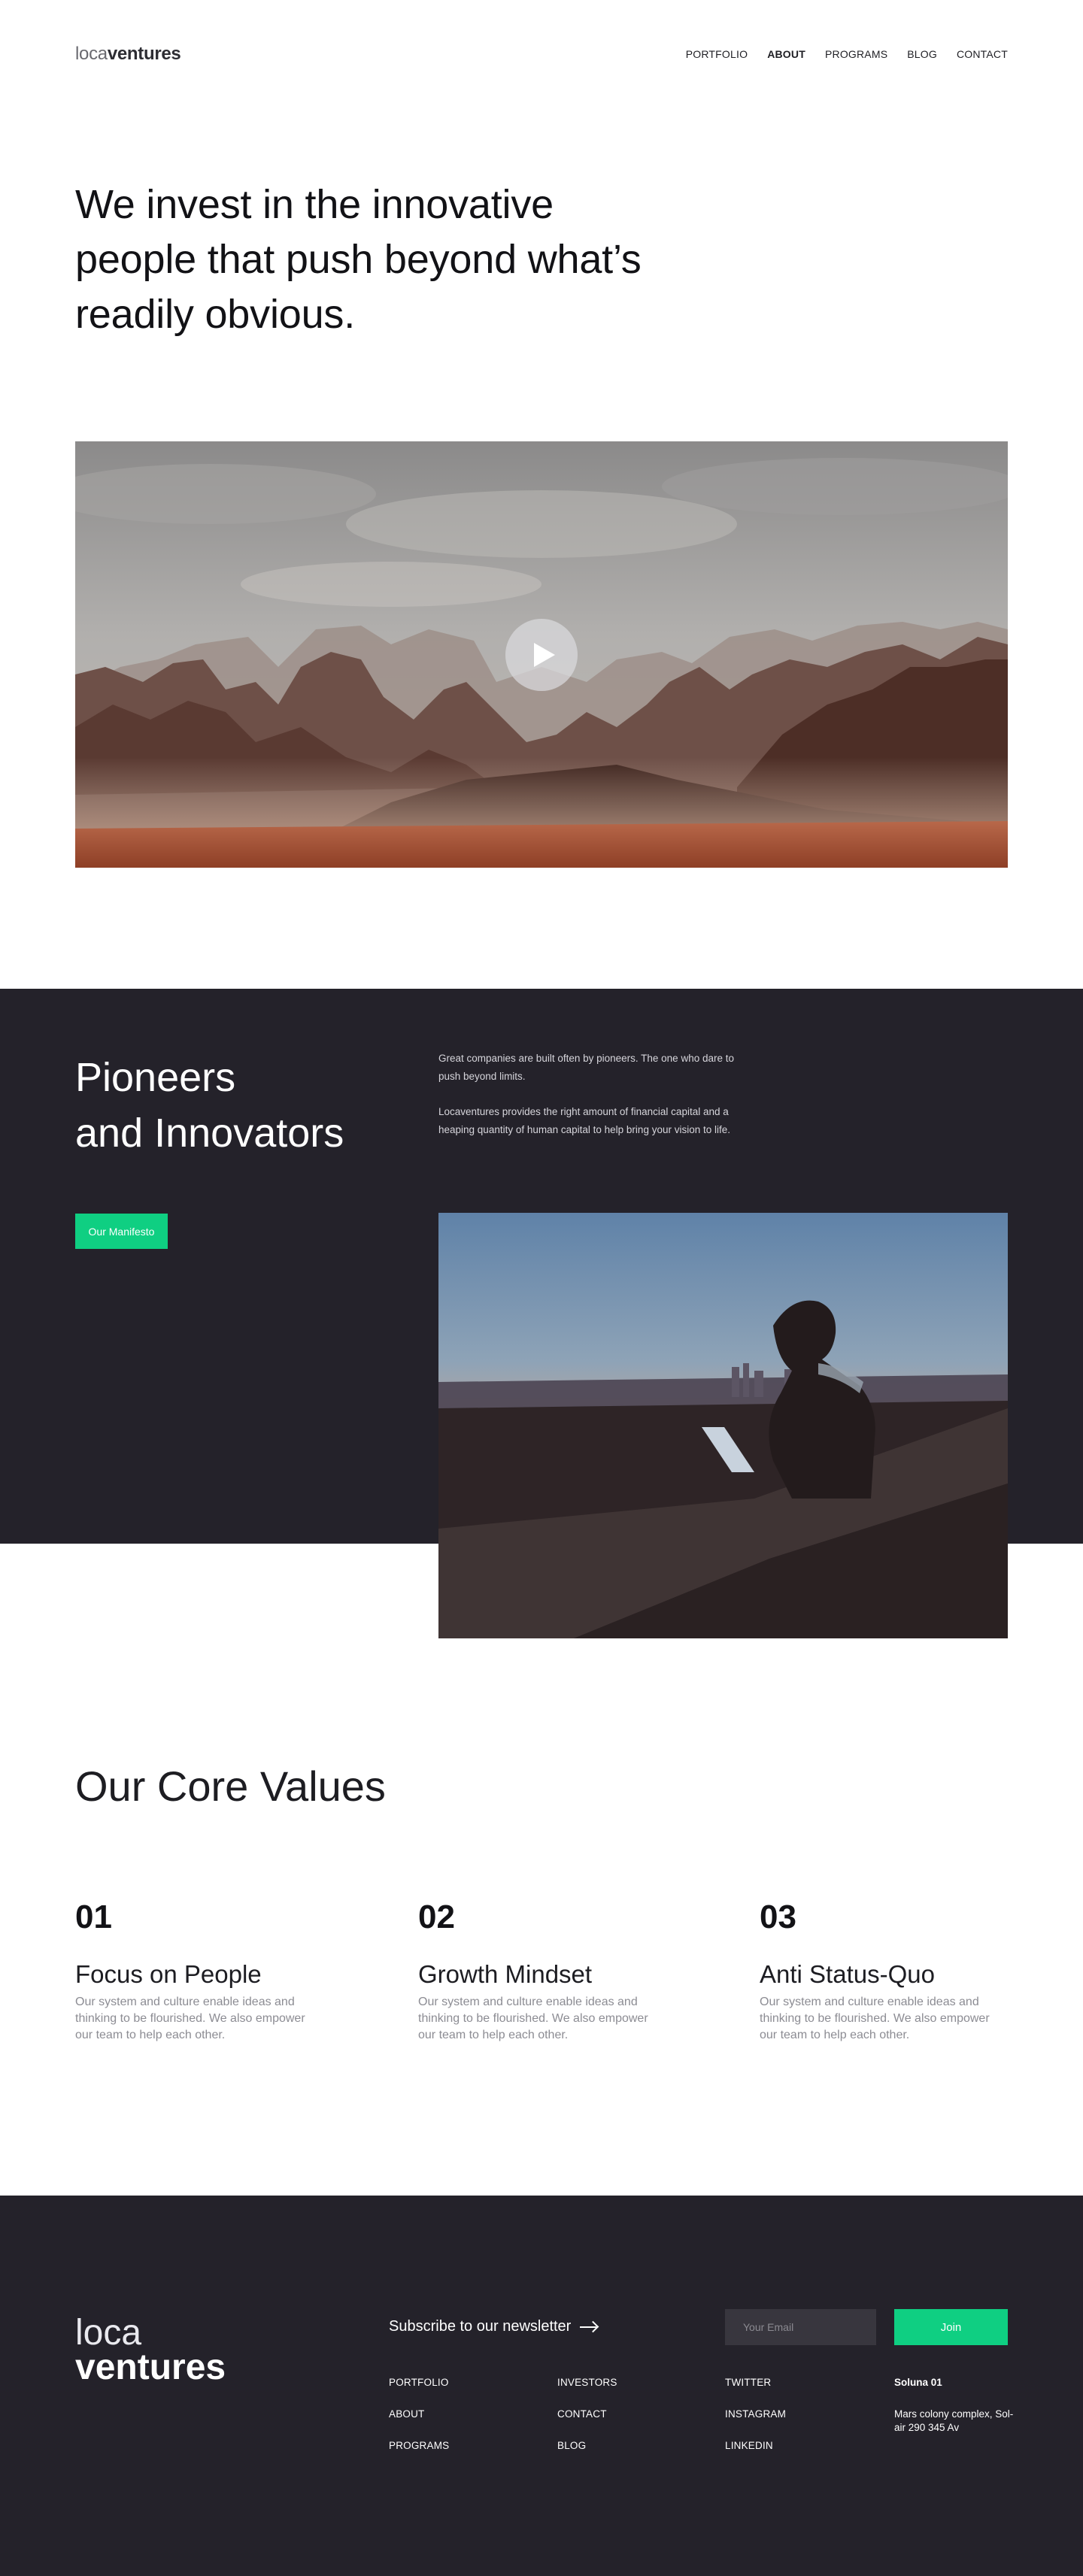 Image resolution: width=1083 pixels, height=2576 pixels. I want to click on nav-programs: PROGRAMS, so click(856, 54).